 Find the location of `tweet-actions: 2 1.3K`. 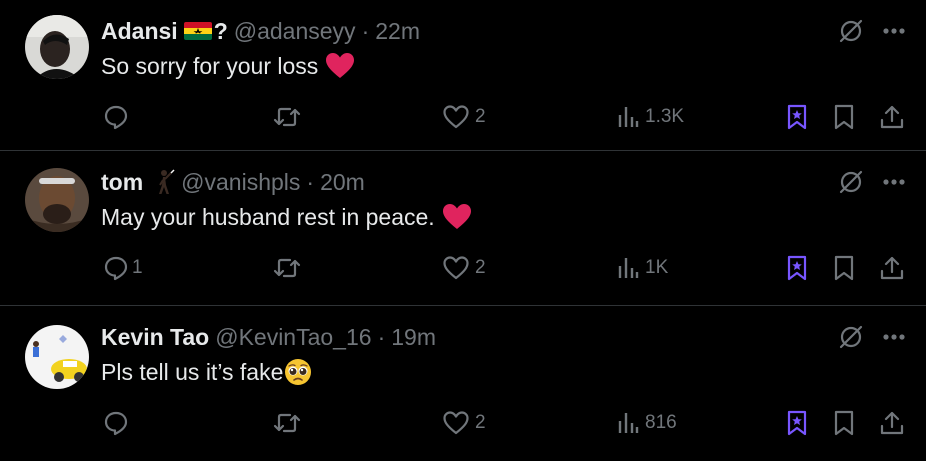

tweet-actions: 2 1.3K is located at coordinates (504, 117).